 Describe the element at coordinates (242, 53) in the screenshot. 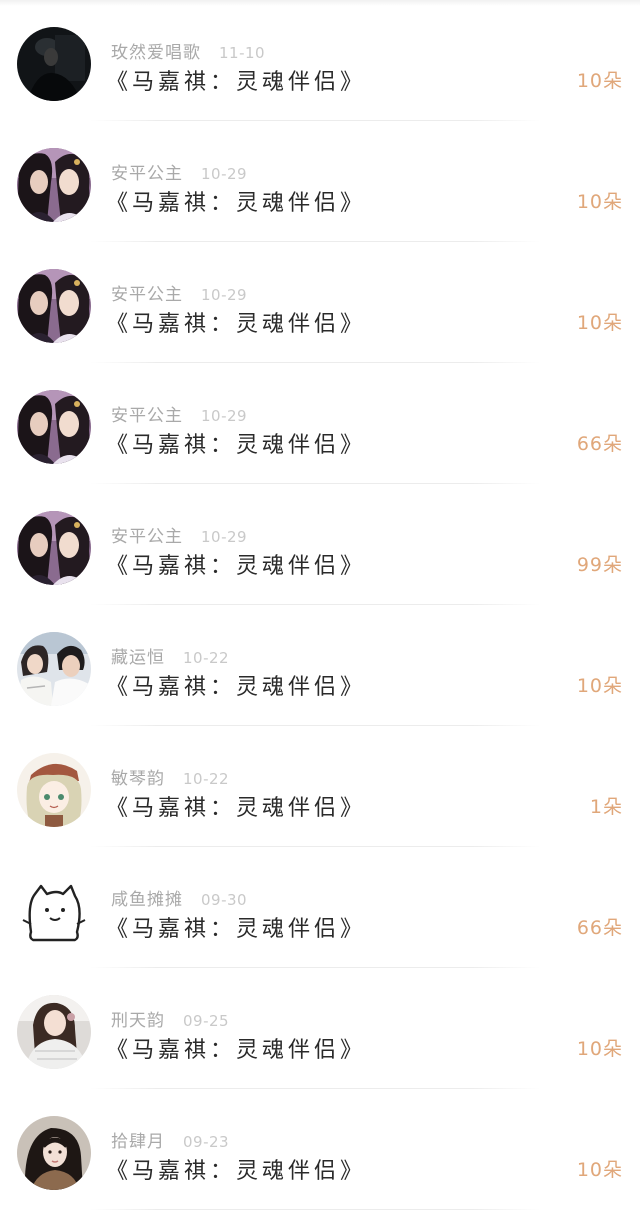

I see `timestamp: 11-10` at that location.